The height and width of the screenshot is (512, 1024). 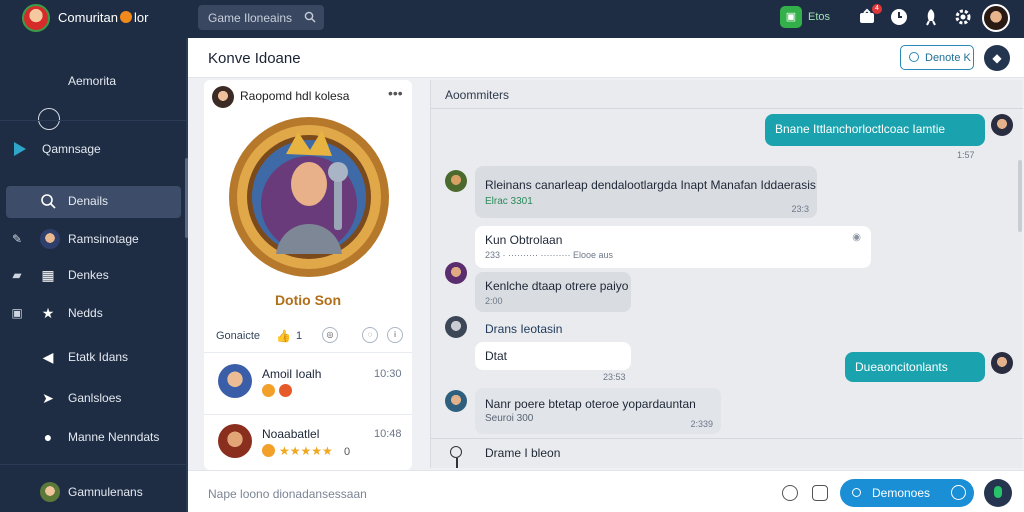 What do you see at coordinates (496, 356) in the screenshot?
I see `message-text: Dtat` at bounding box center [496, 356].